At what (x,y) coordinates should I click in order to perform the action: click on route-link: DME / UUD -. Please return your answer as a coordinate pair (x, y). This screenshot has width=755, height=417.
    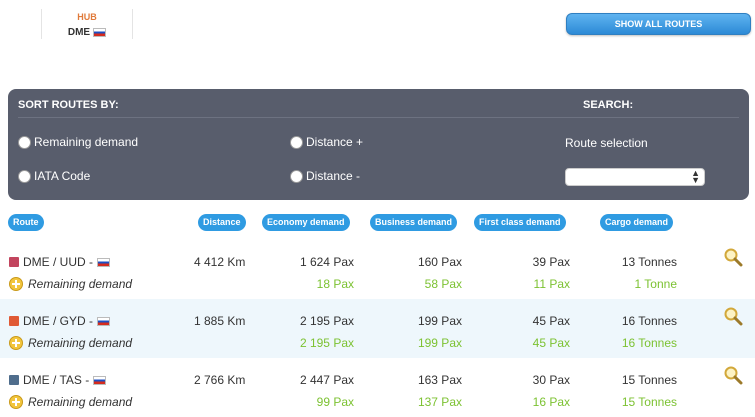
    Looking at the image, I should click on (59, 262).